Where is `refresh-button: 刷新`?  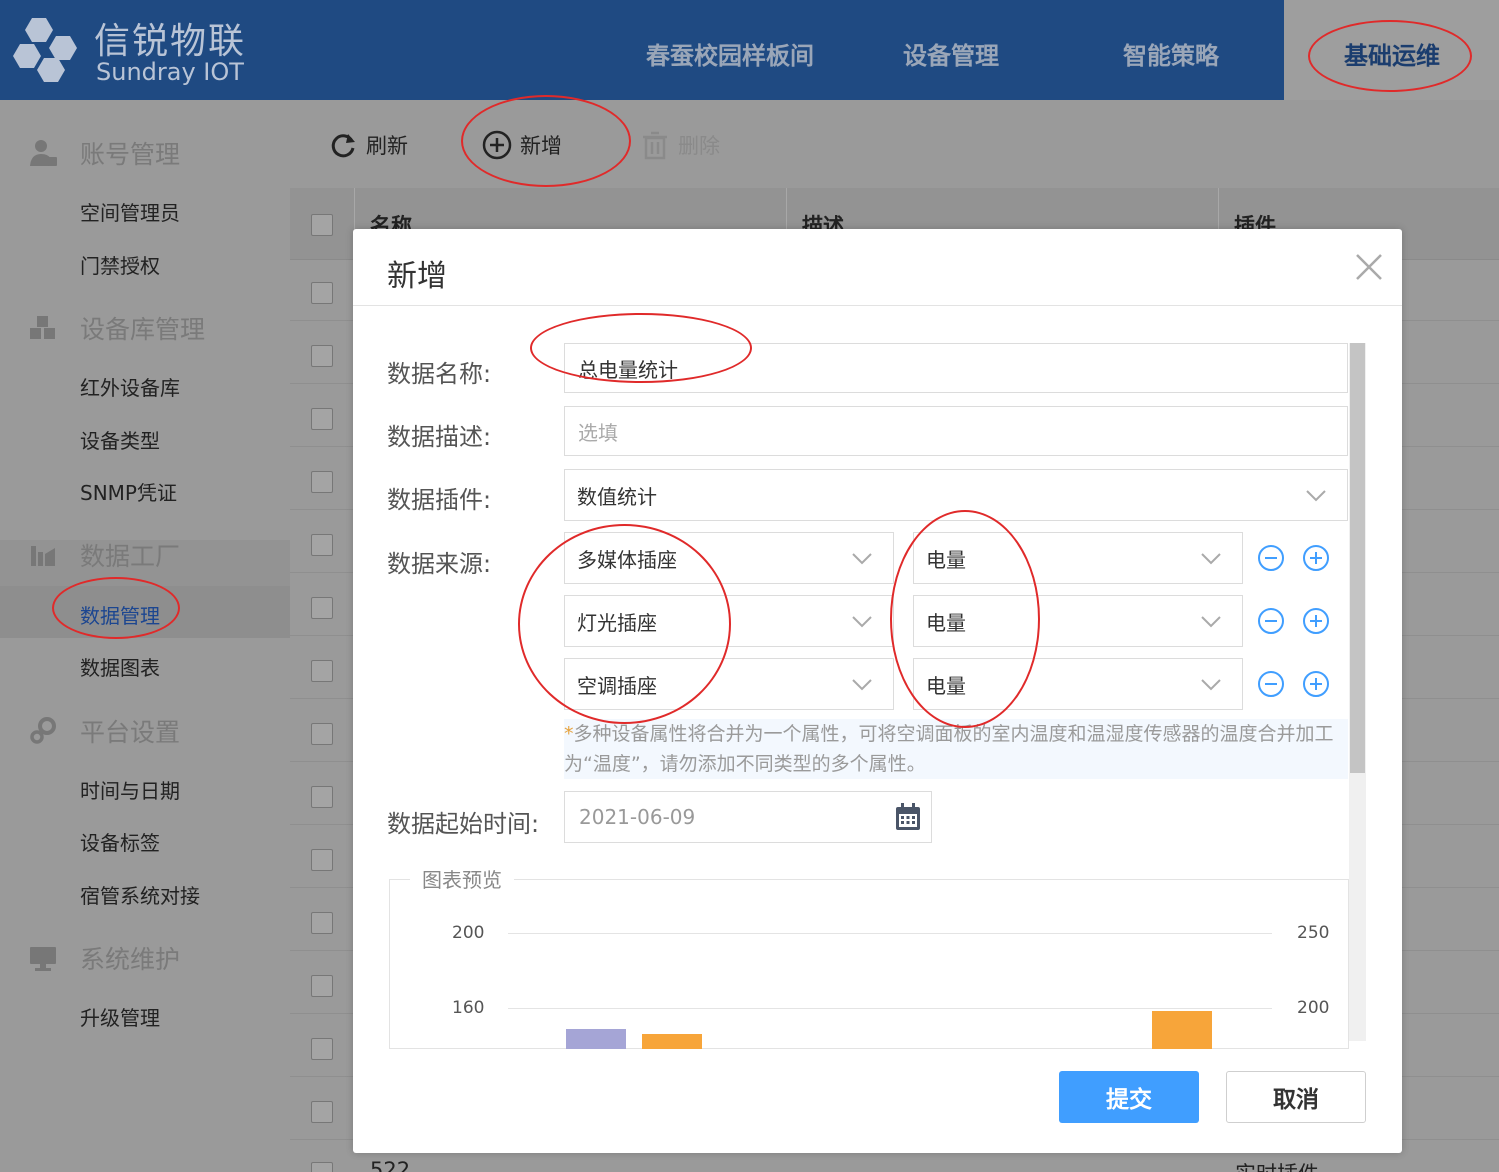 refresh-button: 刷新 is located at coordinates (368, 145).